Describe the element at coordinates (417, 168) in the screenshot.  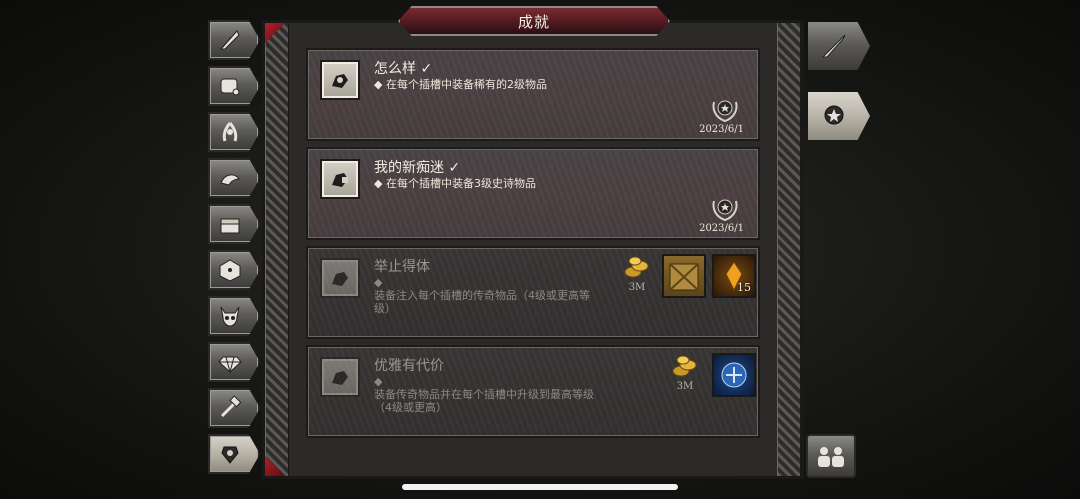
I see `achievement-name: 我的新痴迷 ✓` at that location.